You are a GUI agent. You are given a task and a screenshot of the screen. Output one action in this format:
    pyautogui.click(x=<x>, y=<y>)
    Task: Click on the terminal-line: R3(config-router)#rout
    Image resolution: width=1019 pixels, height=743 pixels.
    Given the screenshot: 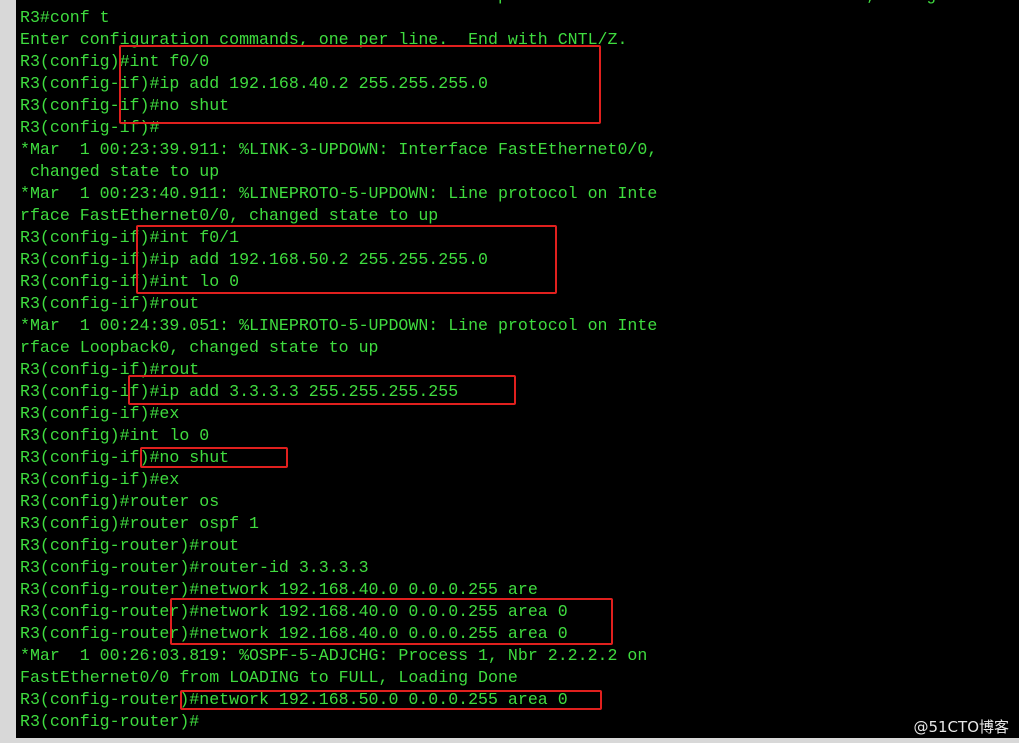 What is the action you would take?
    pyautogui.click(x=130, y=545)
    